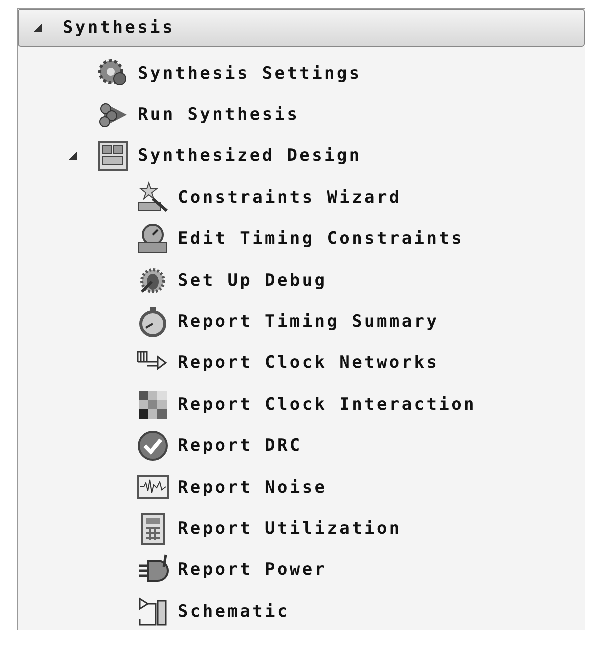  Describe the element at coordinates (113, 156) in the screenshot. I see `layout-icon` at that location.